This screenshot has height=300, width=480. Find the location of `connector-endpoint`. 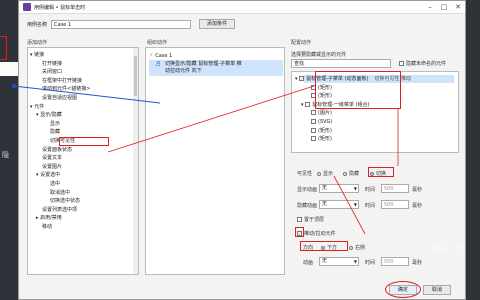

connector-endpoint is located at coordinates (14, 86).